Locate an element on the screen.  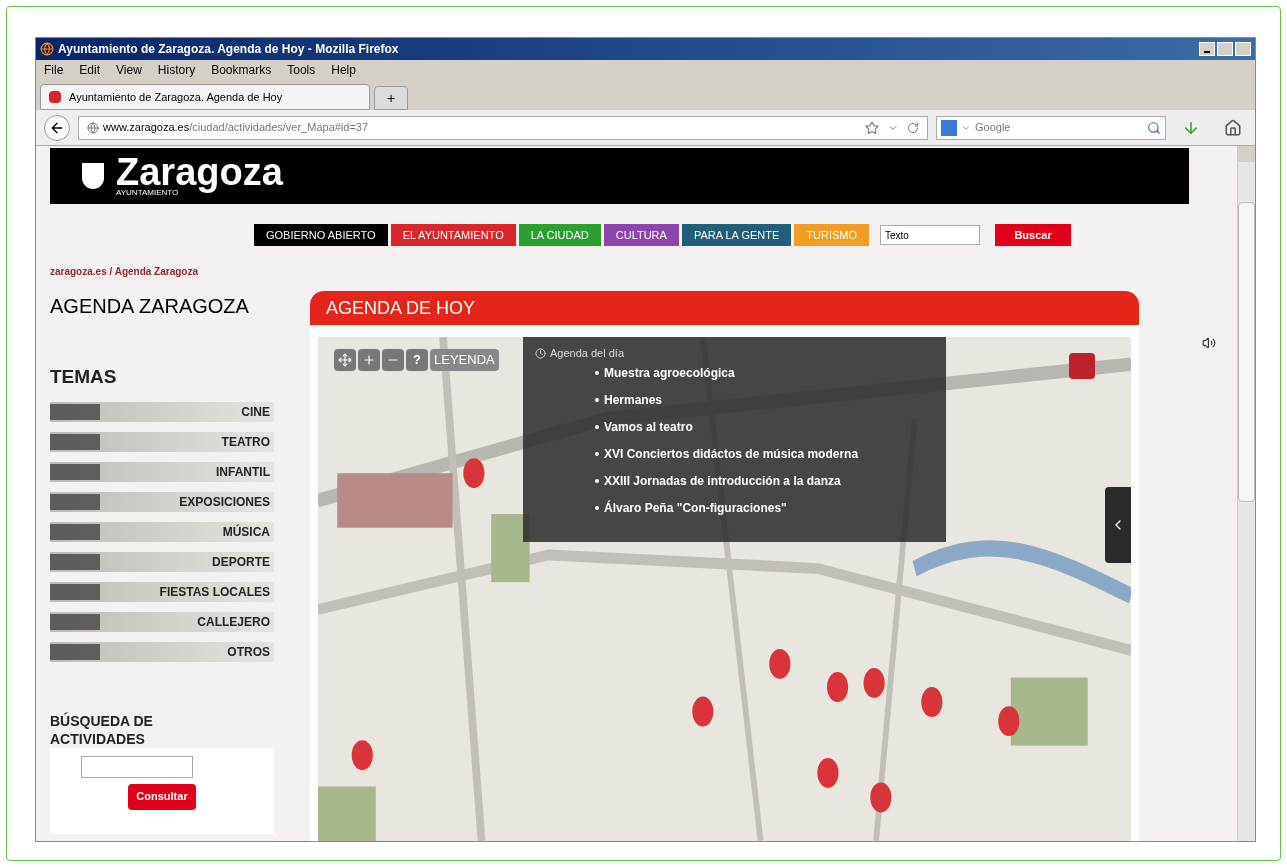
scrollbar is located at coordinates (1246, 493).